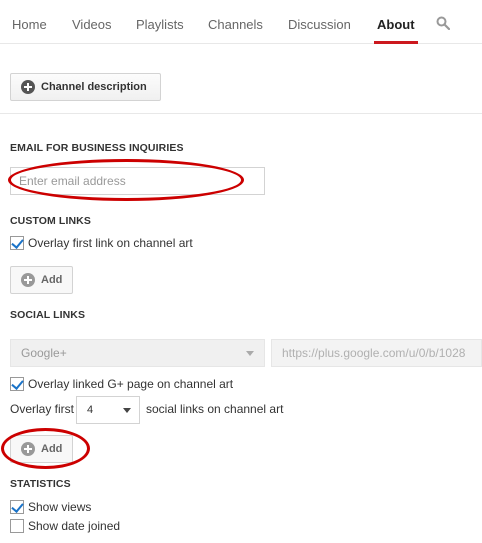 The width and height of the screenshot is (482, 543). What do you see at coordinates (108, 410) in the screenshot?
I see `overlay-count-select: 4` at bounding box center [108, 410].